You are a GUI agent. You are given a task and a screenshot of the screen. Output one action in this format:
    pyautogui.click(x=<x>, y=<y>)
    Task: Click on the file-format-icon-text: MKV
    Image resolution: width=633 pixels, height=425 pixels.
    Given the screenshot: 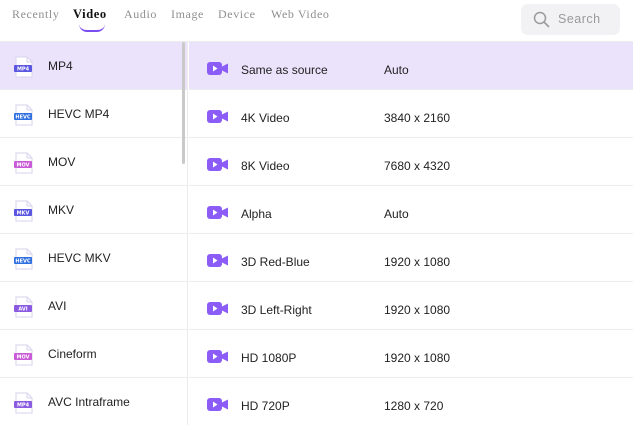 What is the action you would take?
    pyautogui.click(x=23, y=214)
    